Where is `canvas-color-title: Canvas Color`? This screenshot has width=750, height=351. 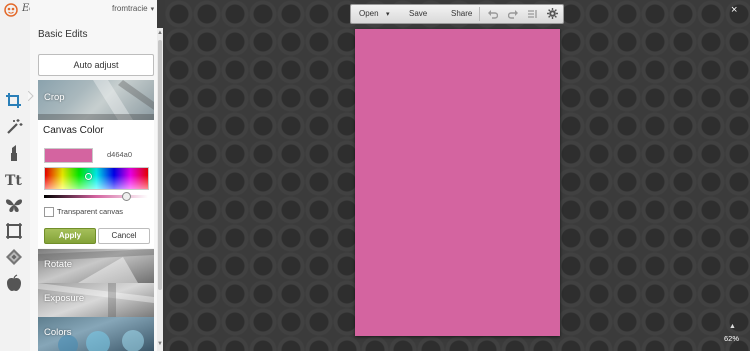 canvas-color-title: Canvas Color is located at coordinates (73, 130).